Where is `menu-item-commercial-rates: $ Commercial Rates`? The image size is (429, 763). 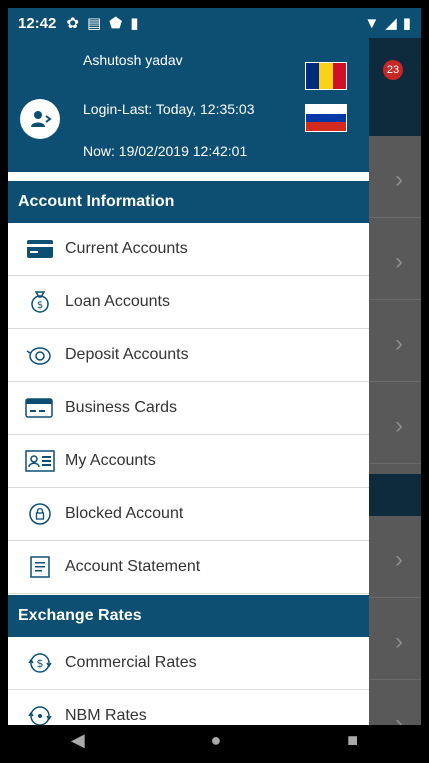 menu-item-commercial-rates: $ Commercial Rates is located at coordinates (188, 663).